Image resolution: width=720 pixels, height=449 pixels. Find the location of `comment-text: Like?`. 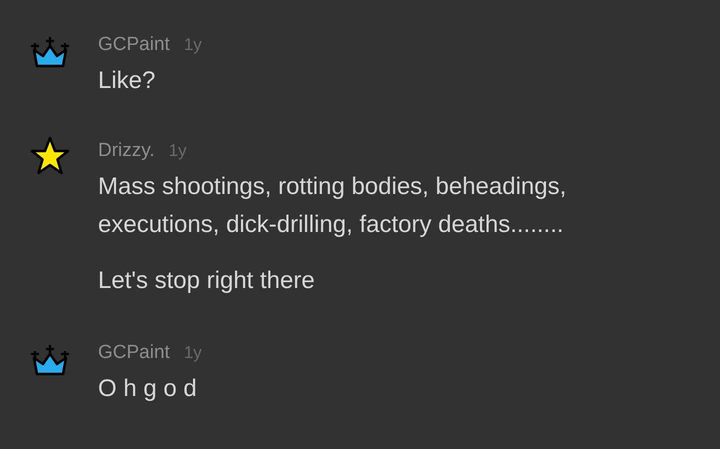

comment-text: Like? is located at coordinates (127, 81).